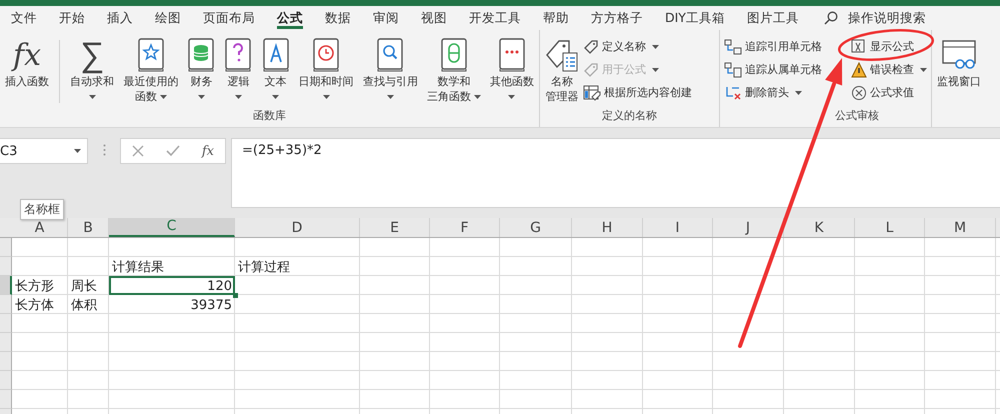  I want to click on column-header: J, so click(748, 227).